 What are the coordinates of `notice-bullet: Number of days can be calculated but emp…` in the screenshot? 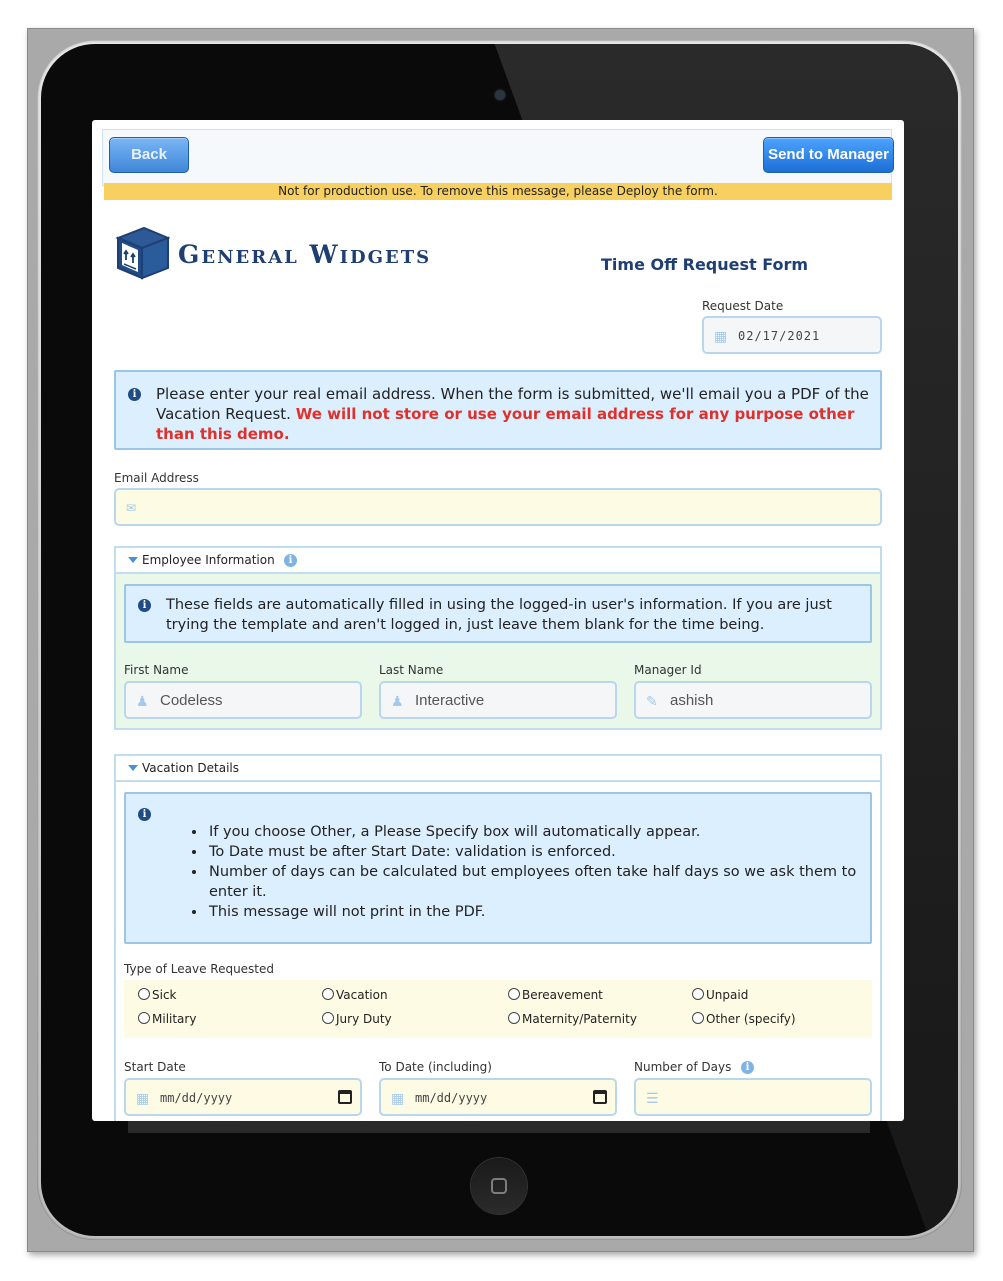 It's located at (542, 882).